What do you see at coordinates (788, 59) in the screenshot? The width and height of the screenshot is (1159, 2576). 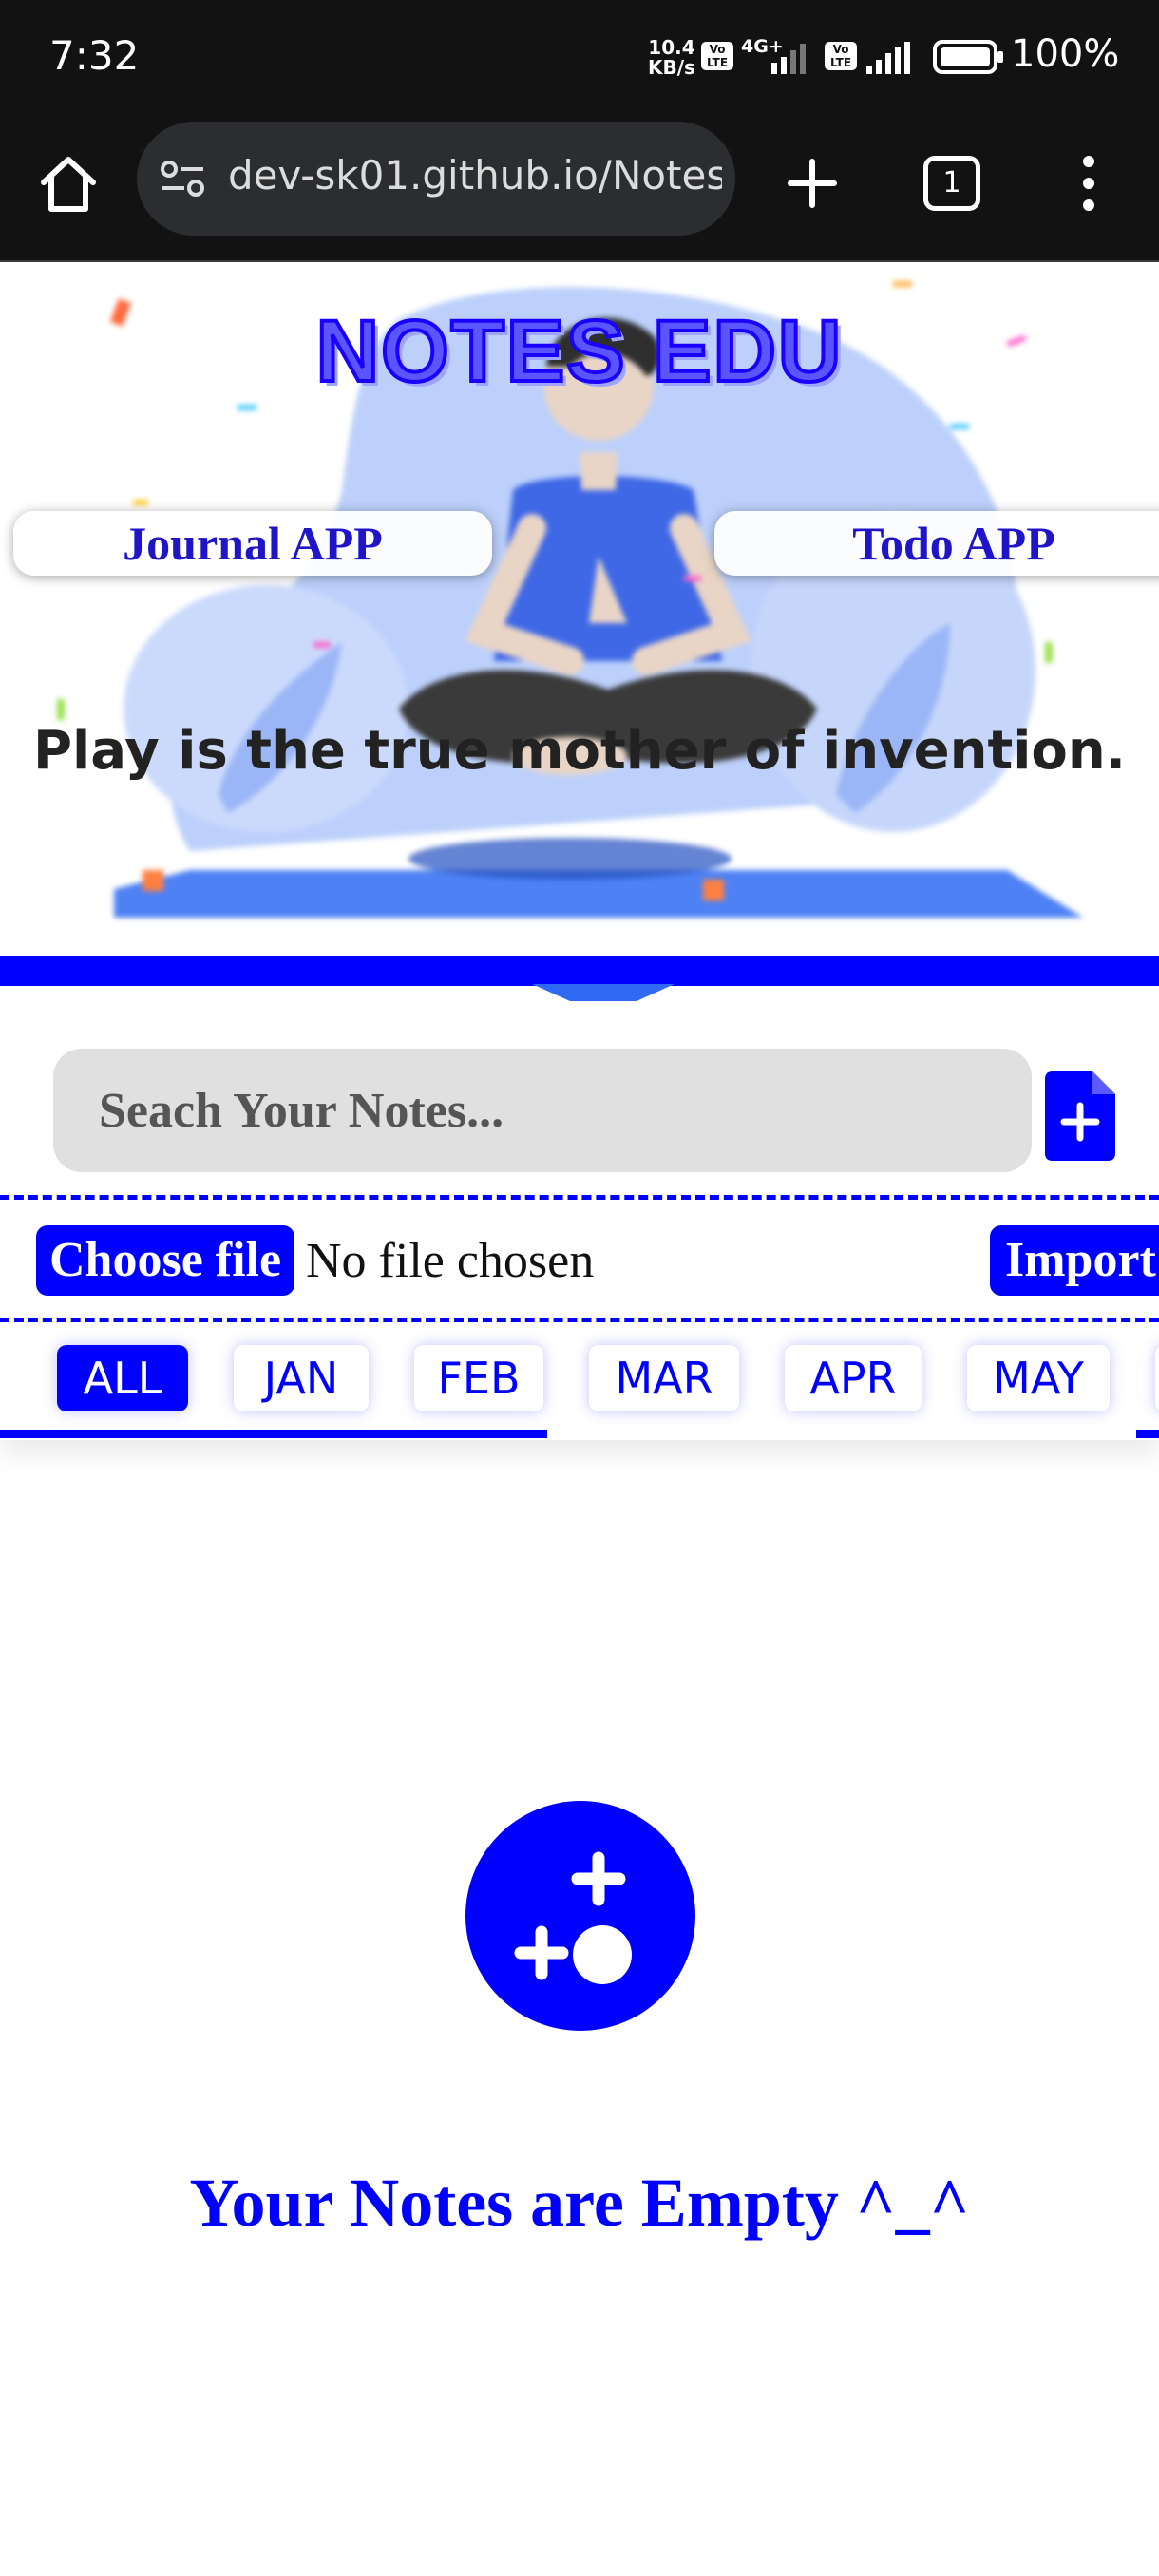 I see `signal-bars-icon` at bounding box center [788, 59].